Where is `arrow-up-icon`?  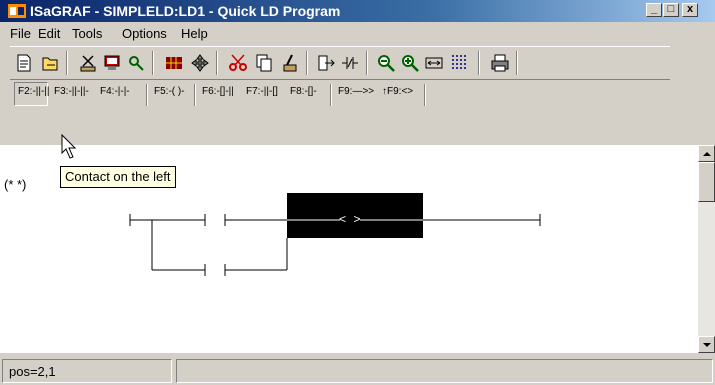 arrow-up-icon is located at coordinates (707, 154).